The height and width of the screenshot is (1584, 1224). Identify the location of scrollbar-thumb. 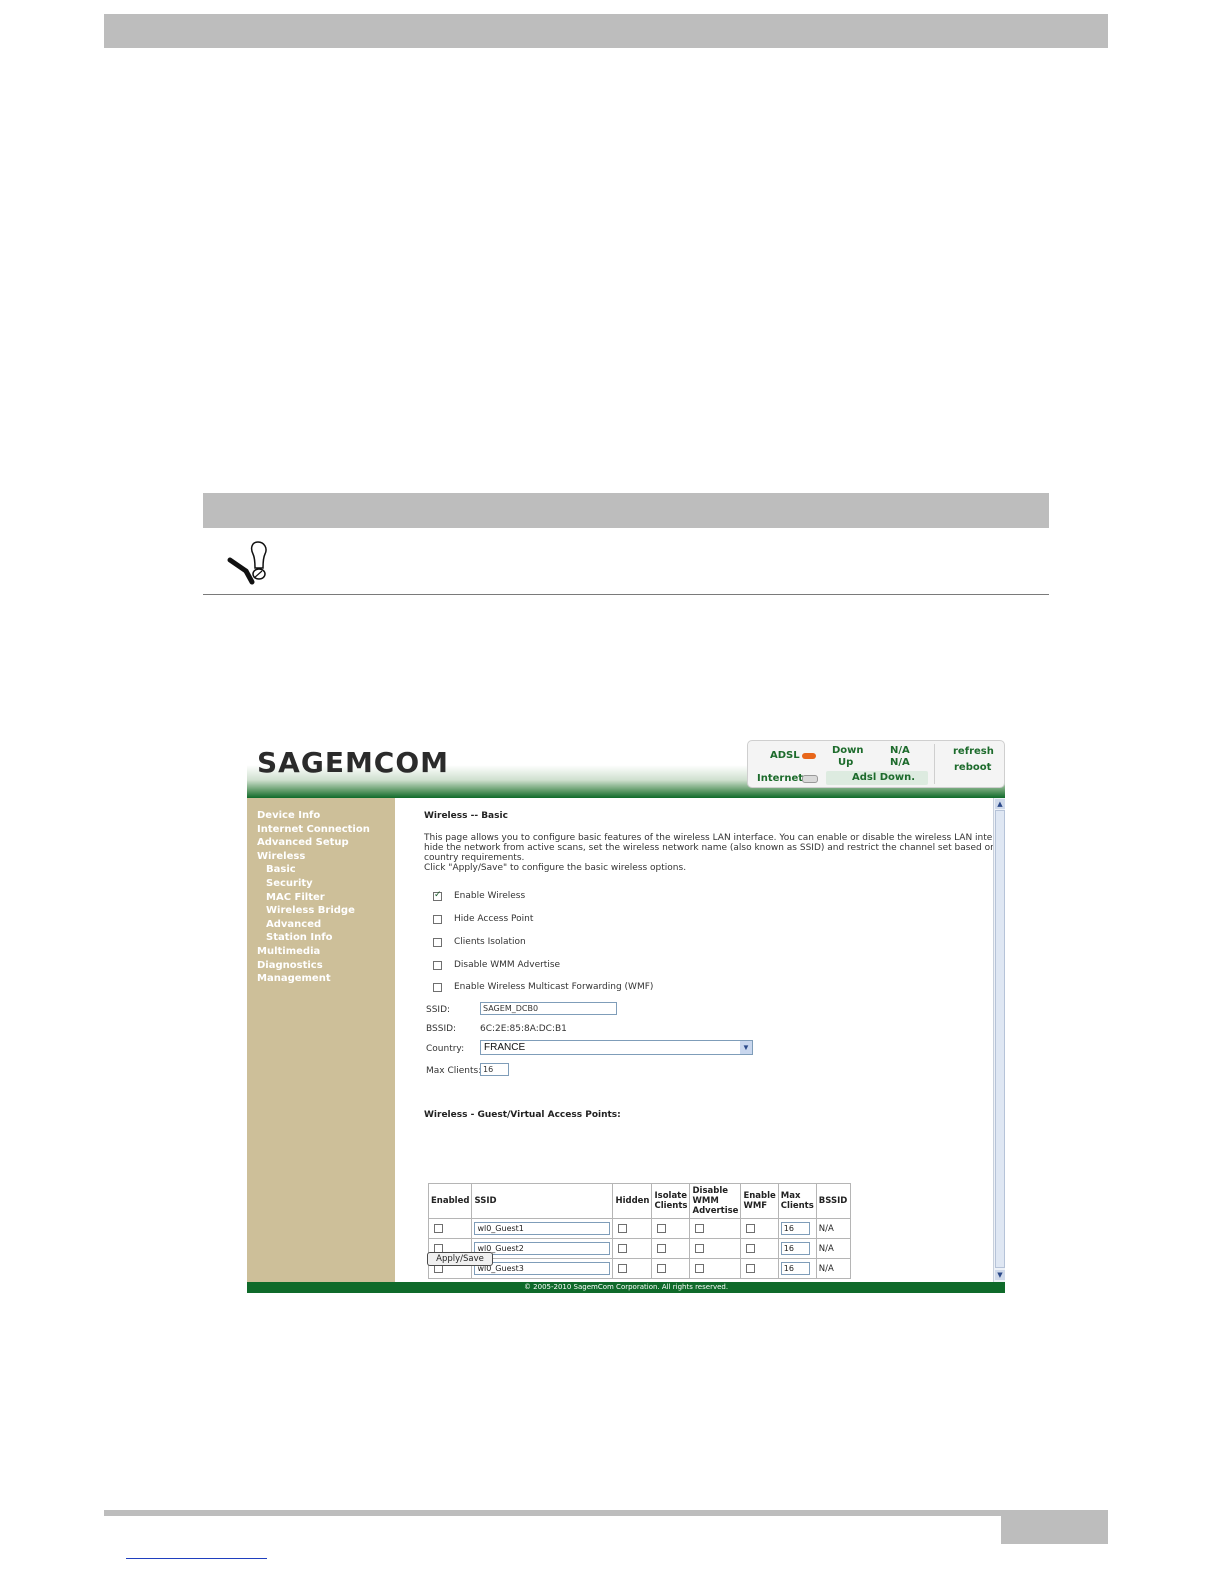
(1000, 1039).